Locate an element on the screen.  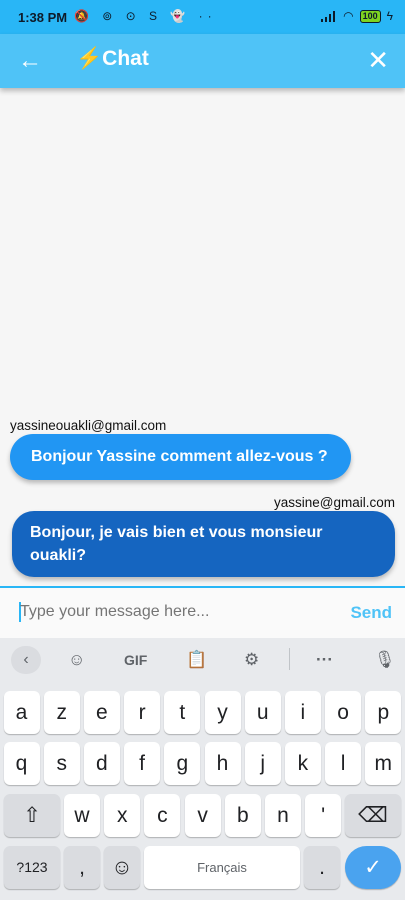
page-title-text: Chat is located at coordinates (125, 58).